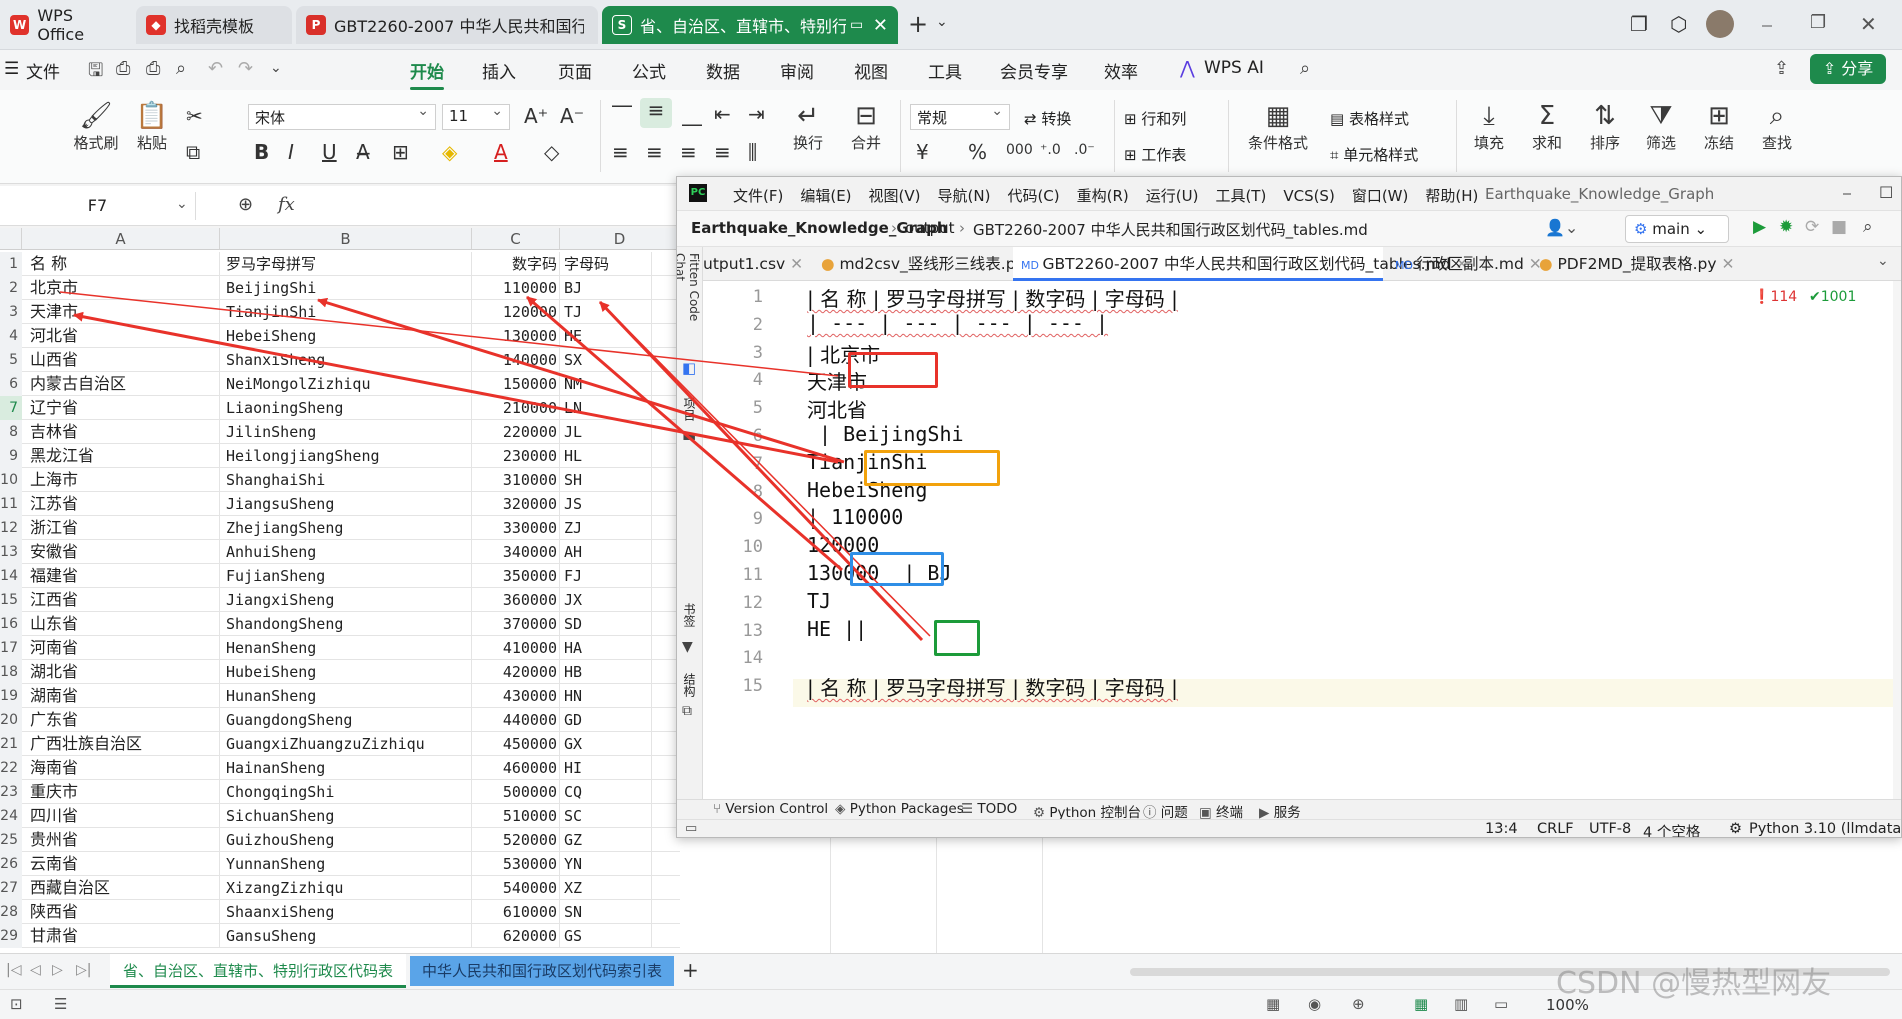  I want to click on arrow-to-tianjin, so click(456, 387).